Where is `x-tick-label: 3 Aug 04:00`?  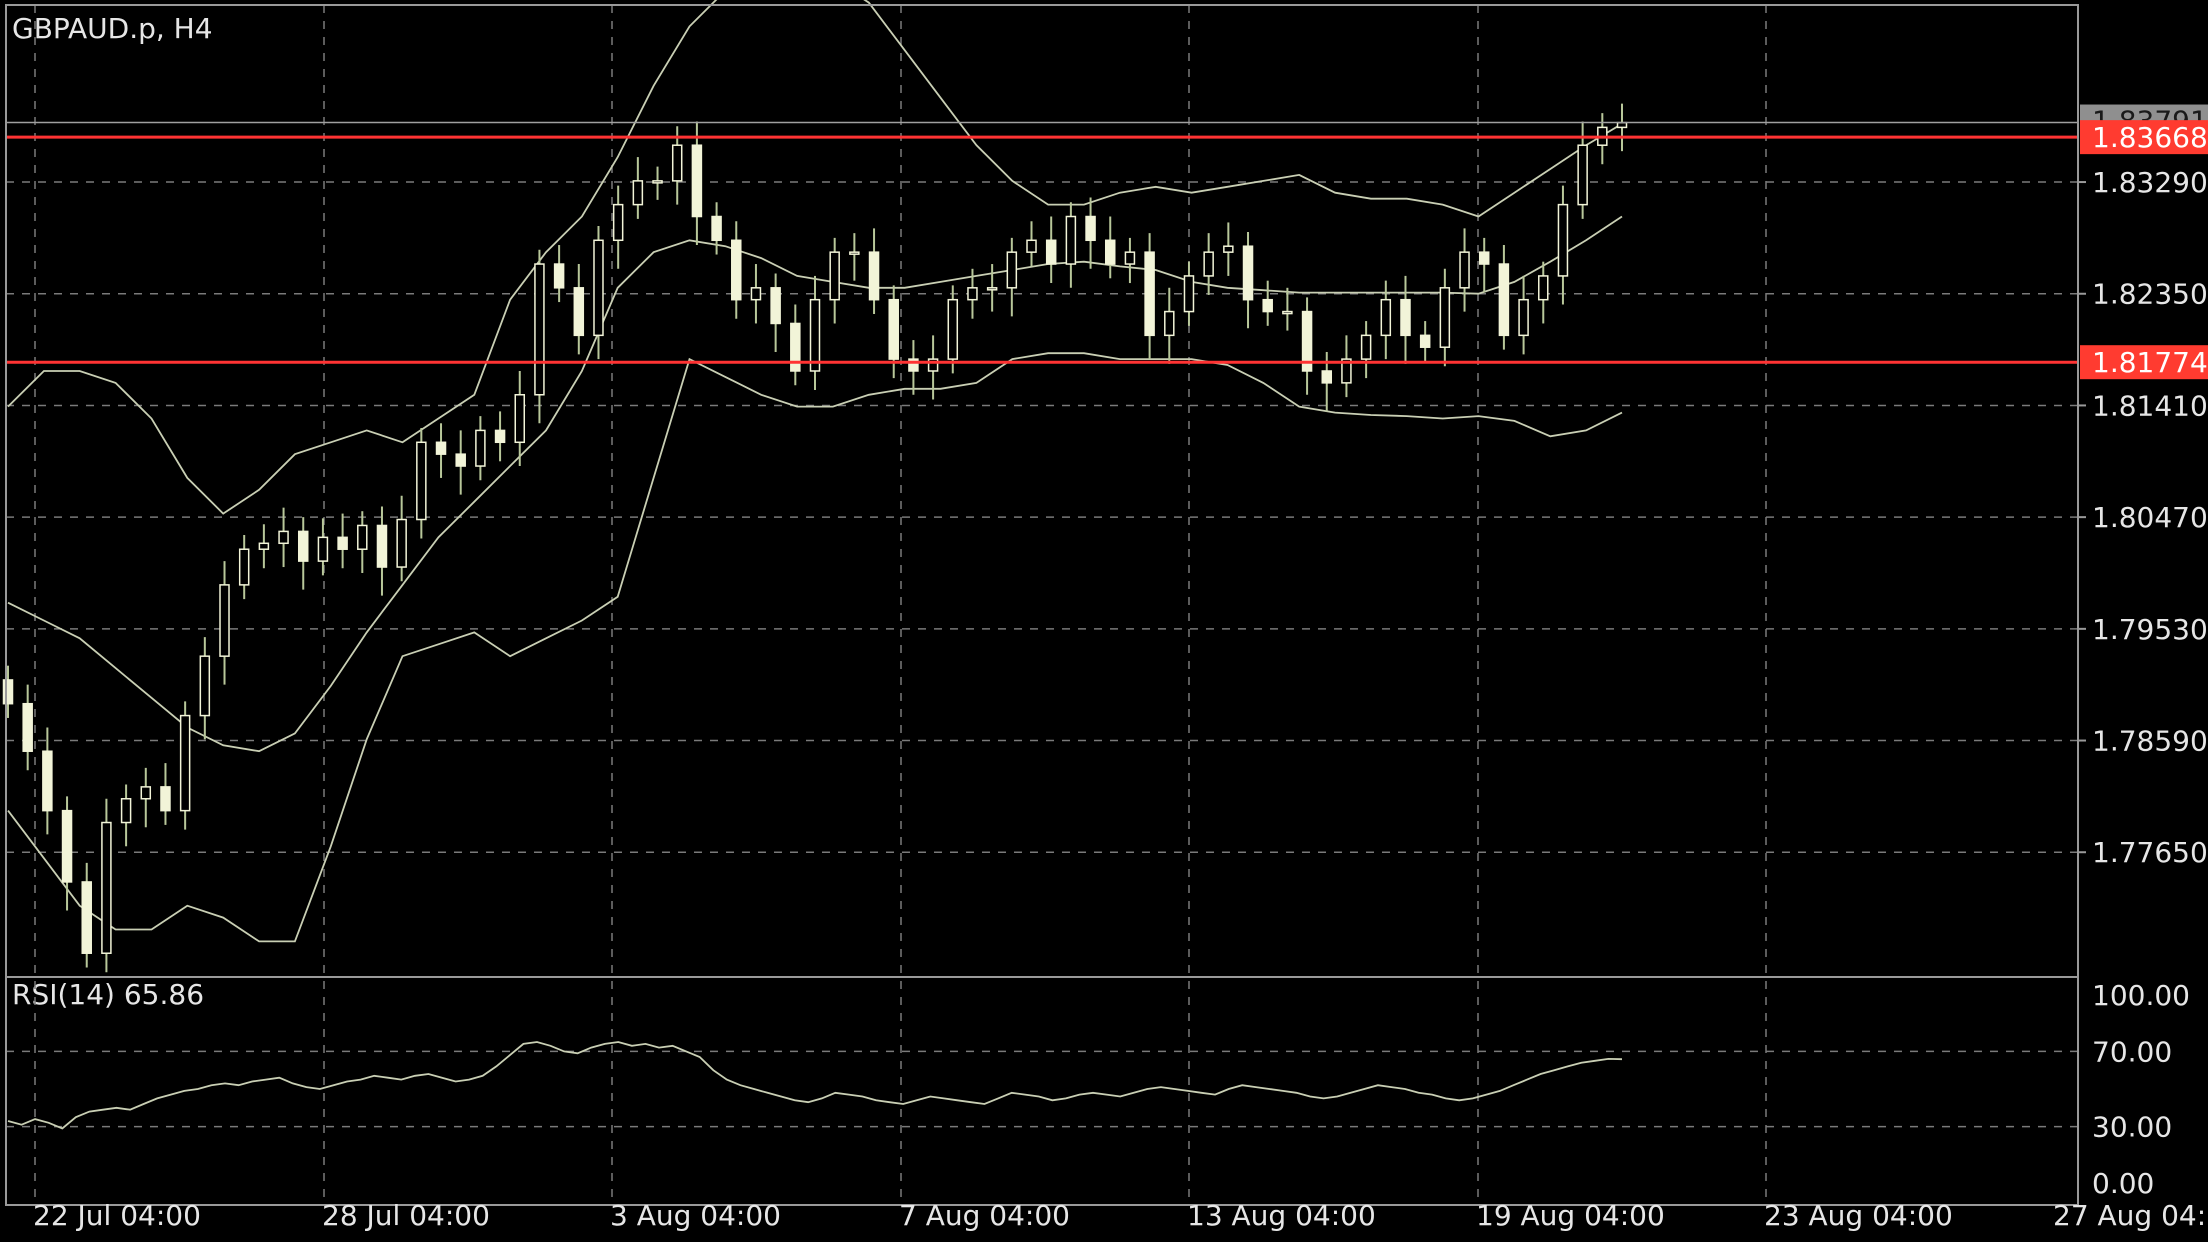 x-tick-label: 3 Aug 04:00 is located at coordinates (695, 1215).